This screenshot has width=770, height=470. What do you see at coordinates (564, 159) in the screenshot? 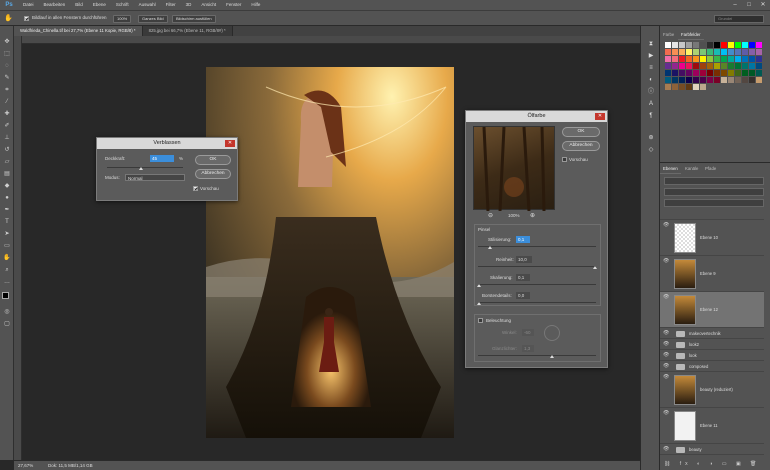
I see `oil-preview-checkbox` at bounding box center [564, 159].